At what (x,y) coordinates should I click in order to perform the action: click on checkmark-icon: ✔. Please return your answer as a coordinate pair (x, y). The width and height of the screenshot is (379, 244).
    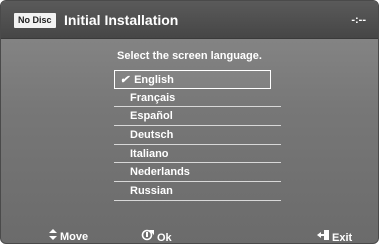
    Looking at the image, I should click on (125, 80).